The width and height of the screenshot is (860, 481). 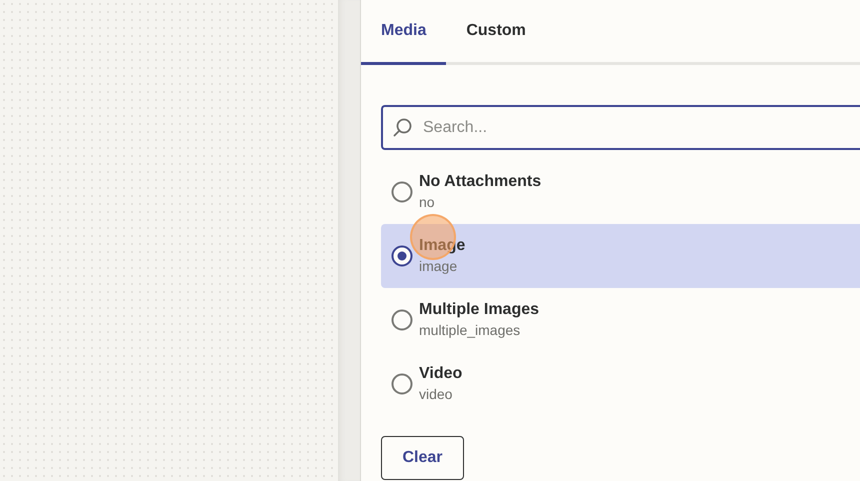 I want to click on option-value: image, so click(x=438, y=266).